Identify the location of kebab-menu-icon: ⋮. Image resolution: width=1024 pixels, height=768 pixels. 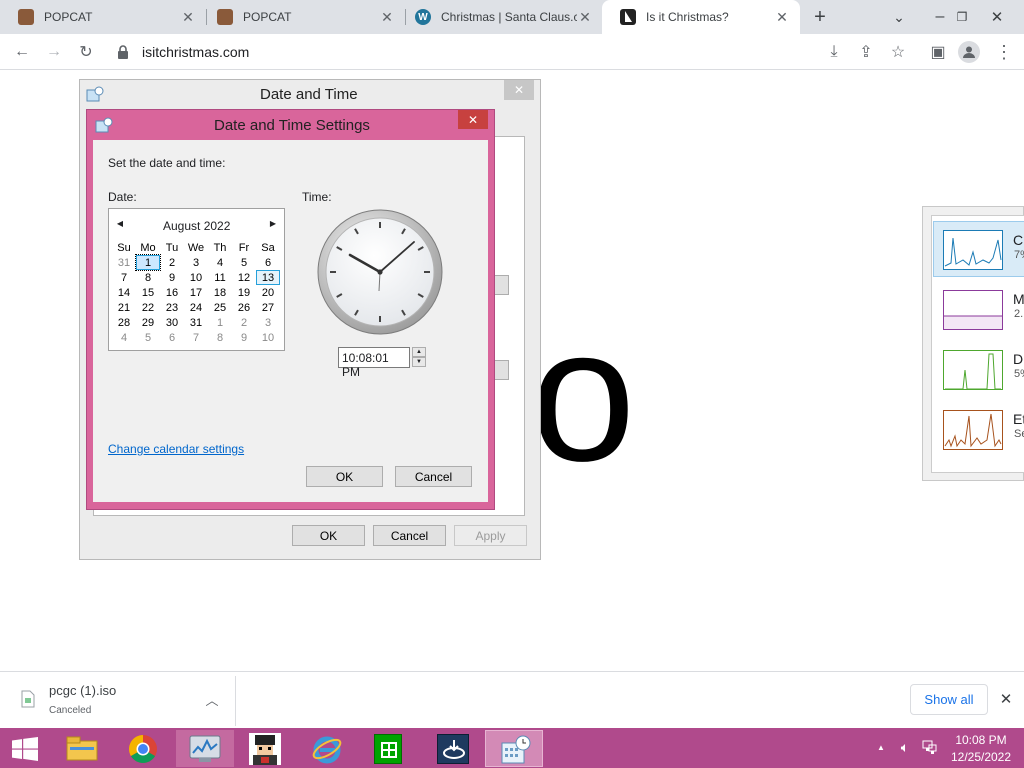
(1004, 52).